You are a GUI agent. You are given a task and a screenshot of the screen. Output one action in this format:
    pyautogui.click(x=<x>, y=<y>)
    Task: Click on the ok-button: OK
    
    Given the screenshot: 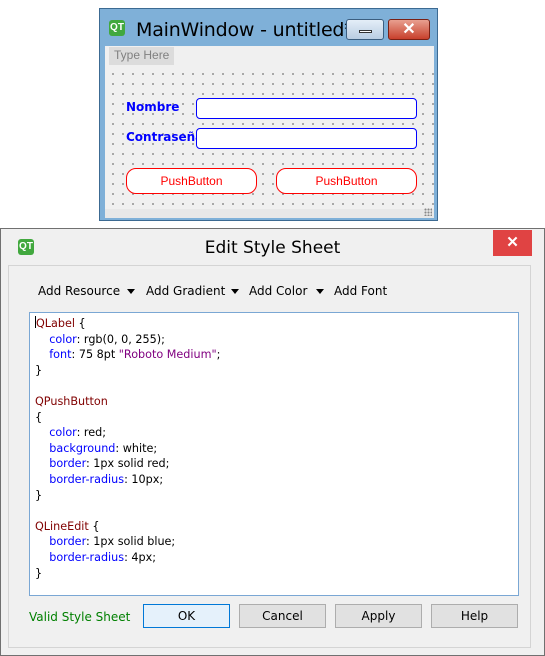 What is the action you would take?
    pyautogui.click(x=186, y=616)
    